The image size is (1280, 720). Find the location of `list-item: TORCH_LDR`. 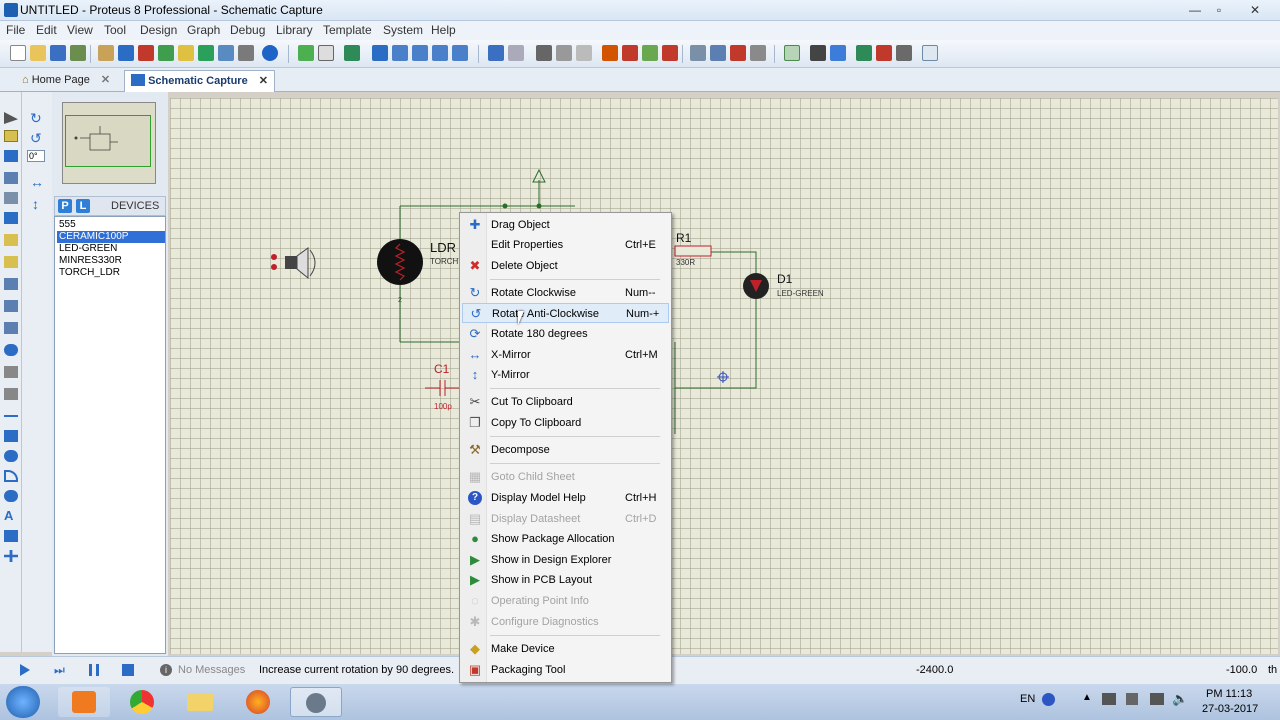

list-item: TORCH_LDR is located at coordinates (111, 273).